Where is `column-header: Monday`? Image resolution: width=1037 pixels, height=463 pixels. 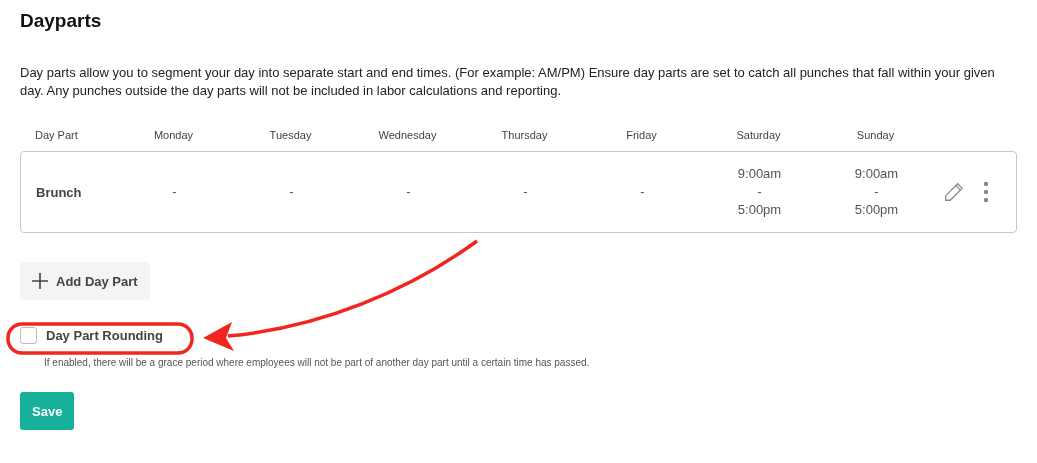
column-header: Monday is located at coordinates (173, 135).